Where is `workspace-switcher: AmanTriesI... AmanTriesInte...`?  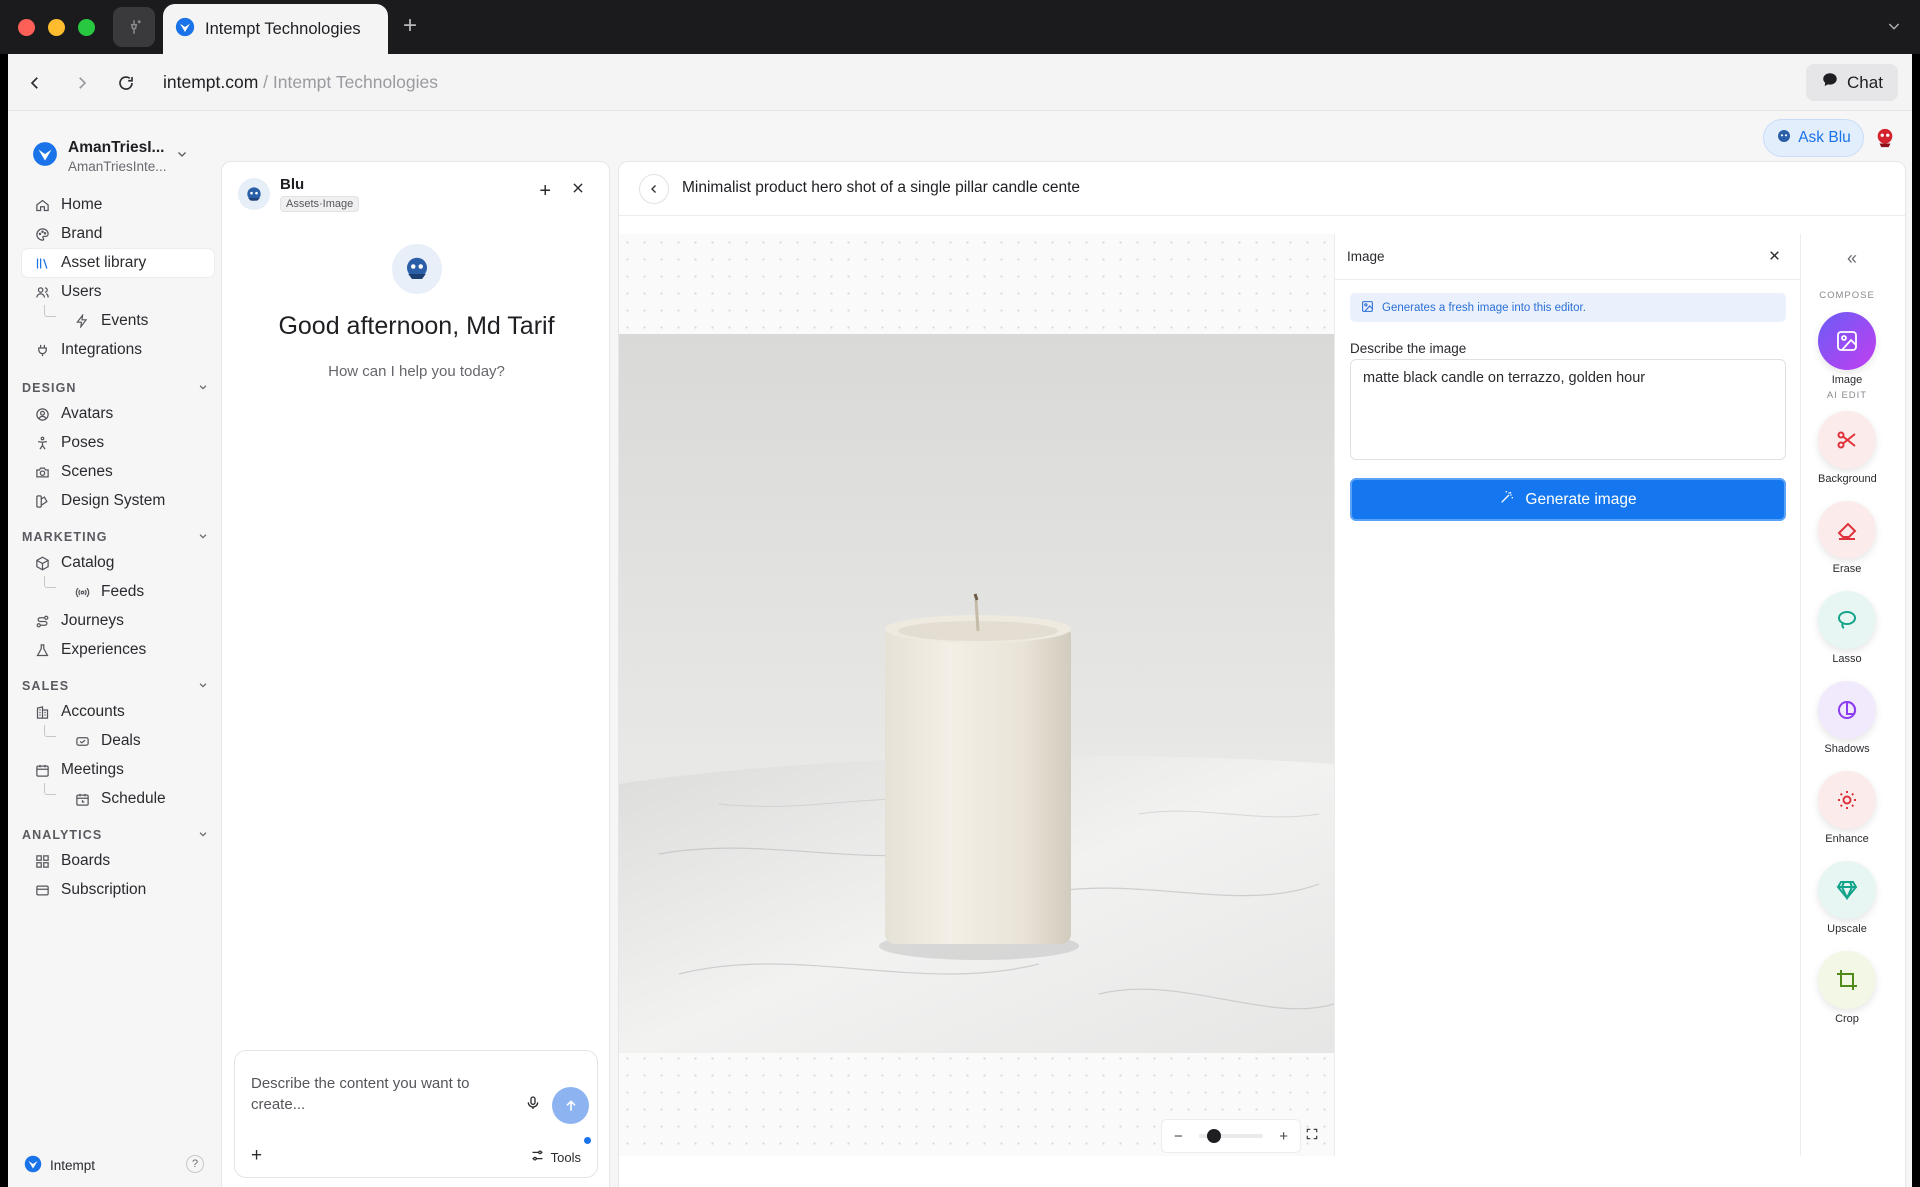 workspace-switcher: AmanTriesI... AmanTriesInte... is located at coordinates (99, 156).